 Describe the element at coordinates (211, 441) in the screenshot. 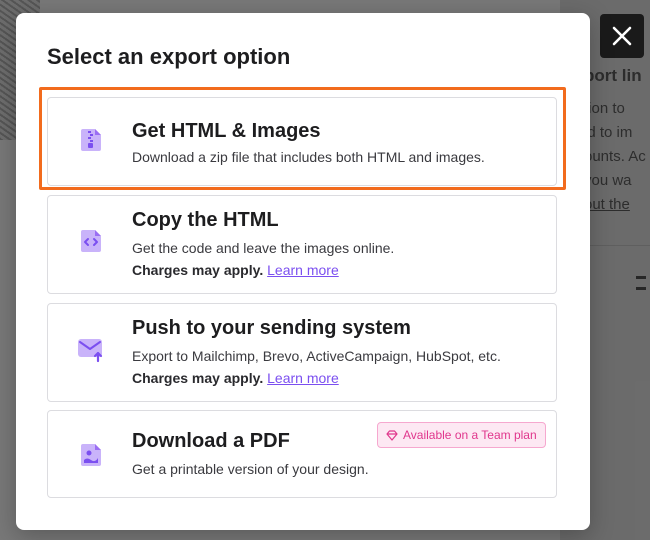

I see `option-title: Download a PDF` at that location.